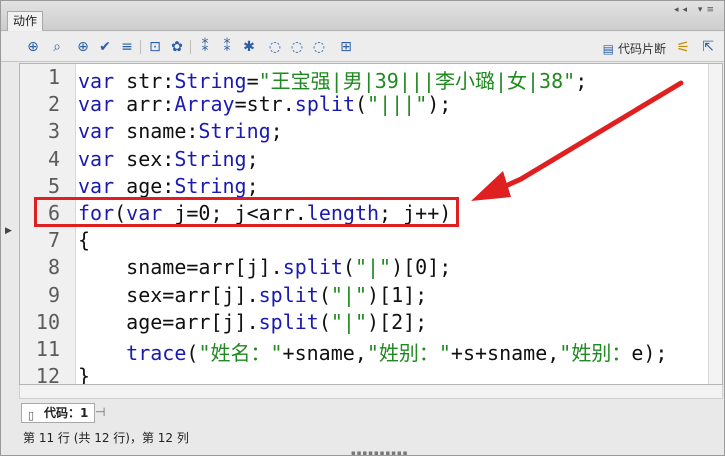  I want to click on collapse-selection-icon: ⁑, so click(227, 47).